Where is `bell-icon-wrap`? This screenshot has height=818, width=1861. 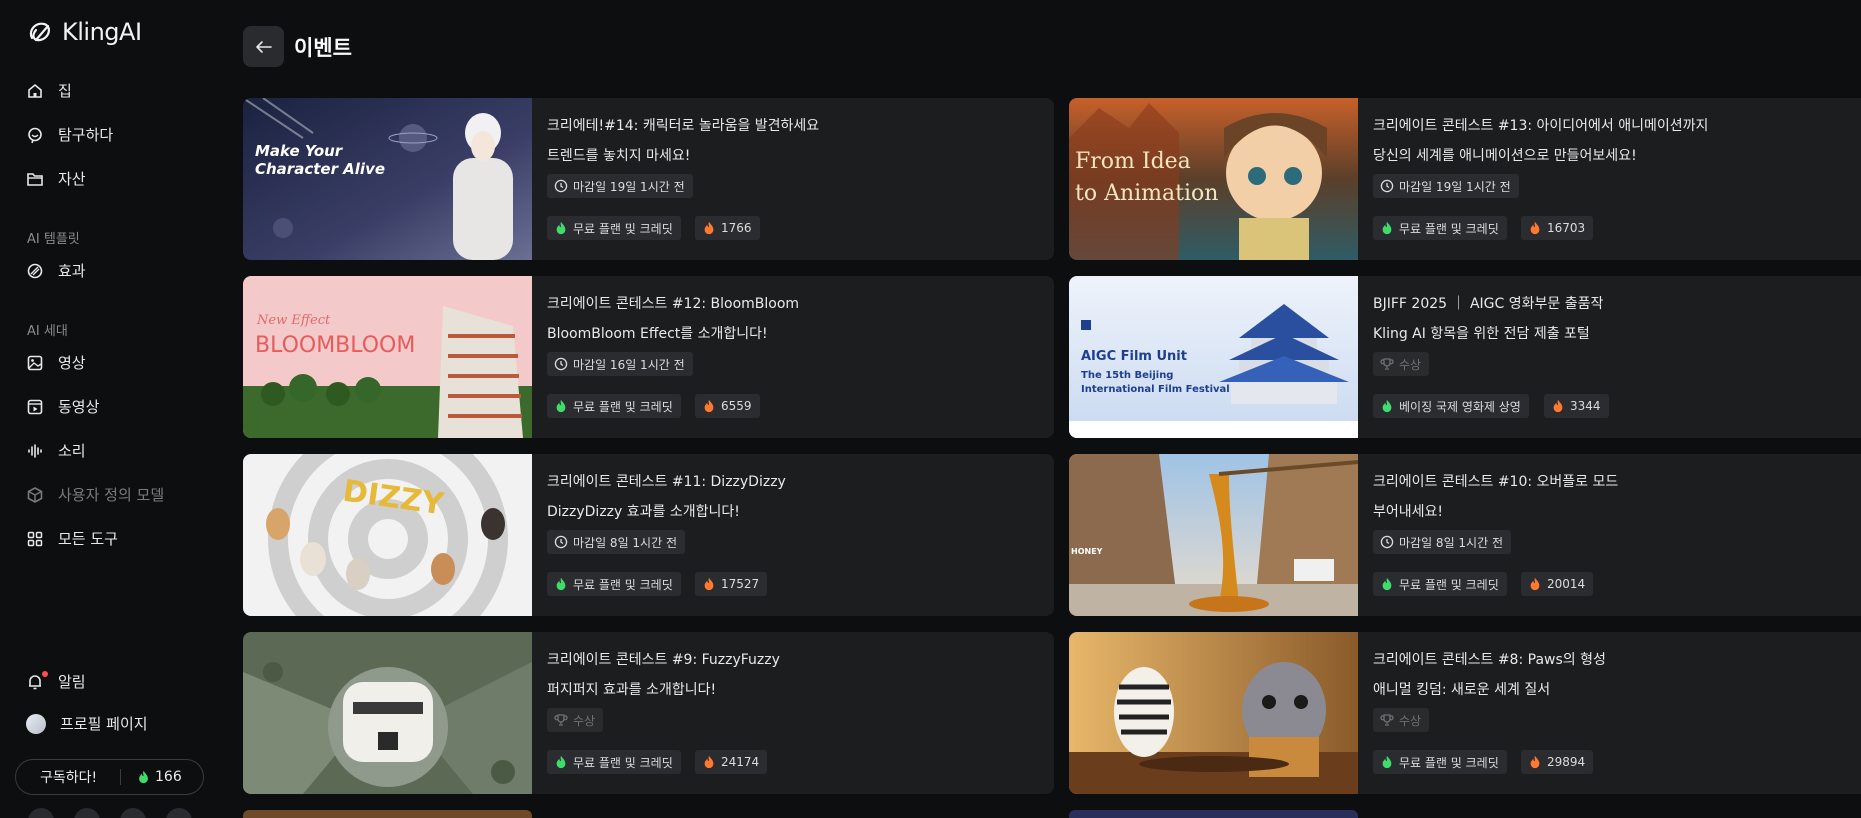 bell-icon-wrap is located at coordinates (37, 680).